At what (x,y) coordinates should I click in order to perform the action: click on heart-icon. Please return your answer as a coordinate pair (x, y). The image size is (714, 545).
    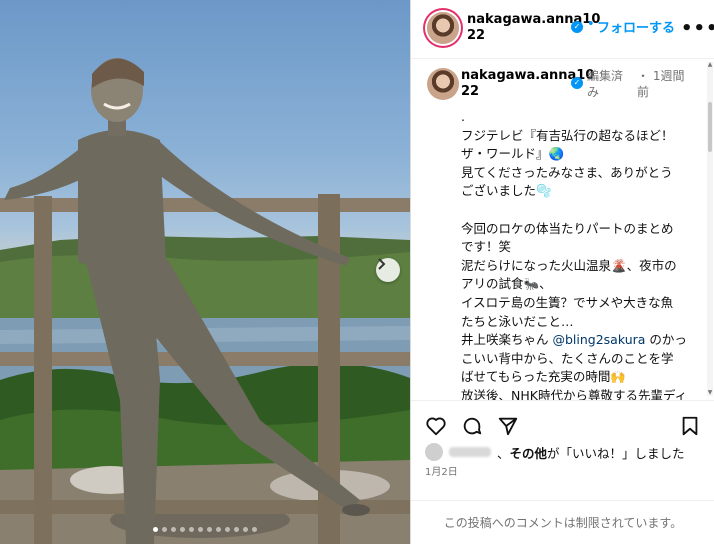
    Looking at the image, I should click on (436, 426).